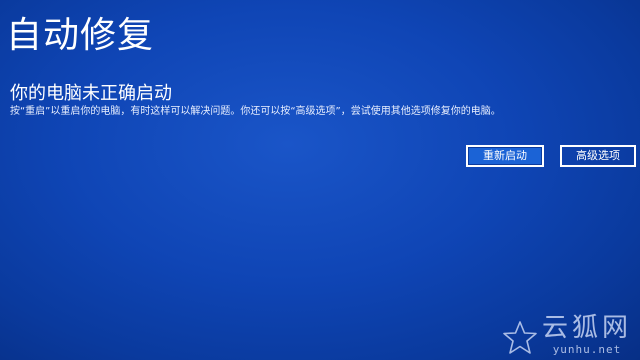 This screenshot has width=640, height=360. What do you see at coordinates (587, 349) in the screenshot?
I see `watermark-url: yunhu.net` at bounding box center [587, 349].